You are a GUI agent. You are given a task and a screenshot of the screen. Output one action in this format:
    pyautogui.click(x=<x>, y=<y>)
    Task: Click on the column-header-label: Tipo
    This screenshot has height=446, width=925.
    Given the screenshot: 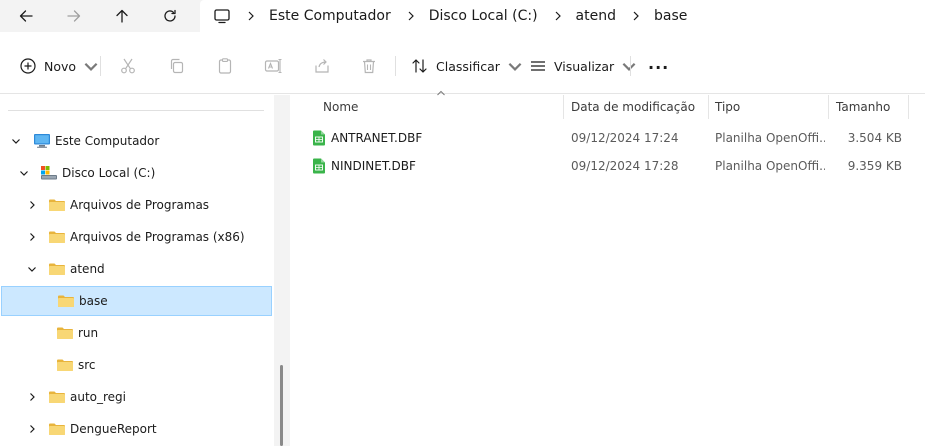 What is the action you would take?
    pyautogui.click(x=728, y=107)
    